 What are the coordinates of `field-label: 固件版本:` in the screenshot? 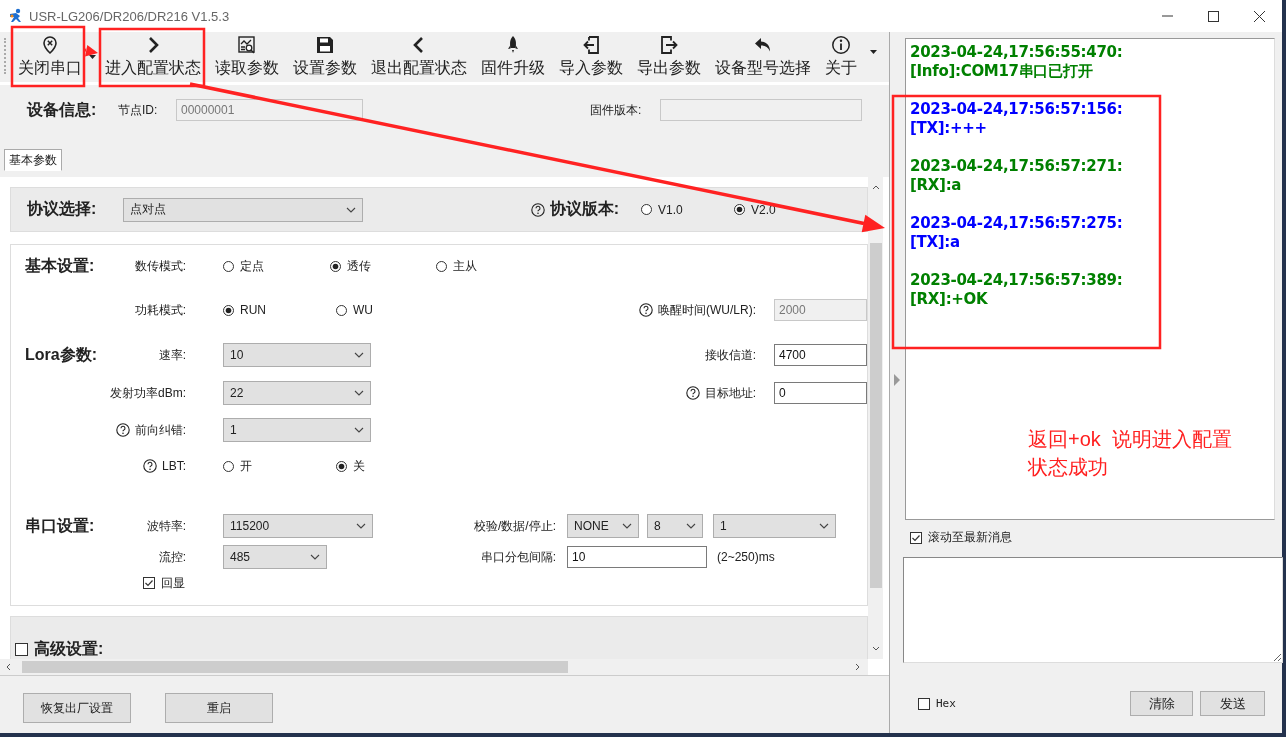 It's located at (616, 110).